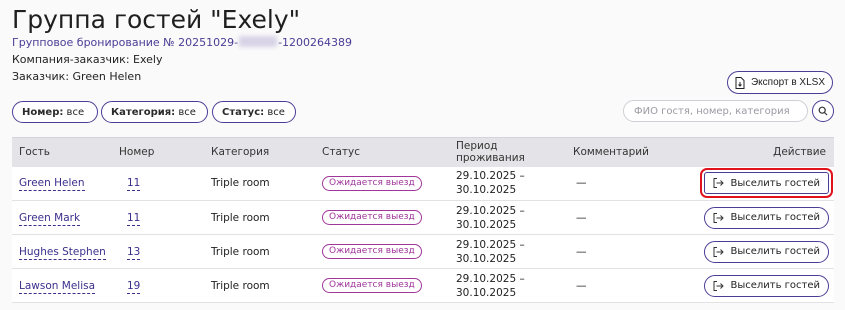 The height and width of the screenshot is (310, 845). I want to click on search-input, so click(715, 111).